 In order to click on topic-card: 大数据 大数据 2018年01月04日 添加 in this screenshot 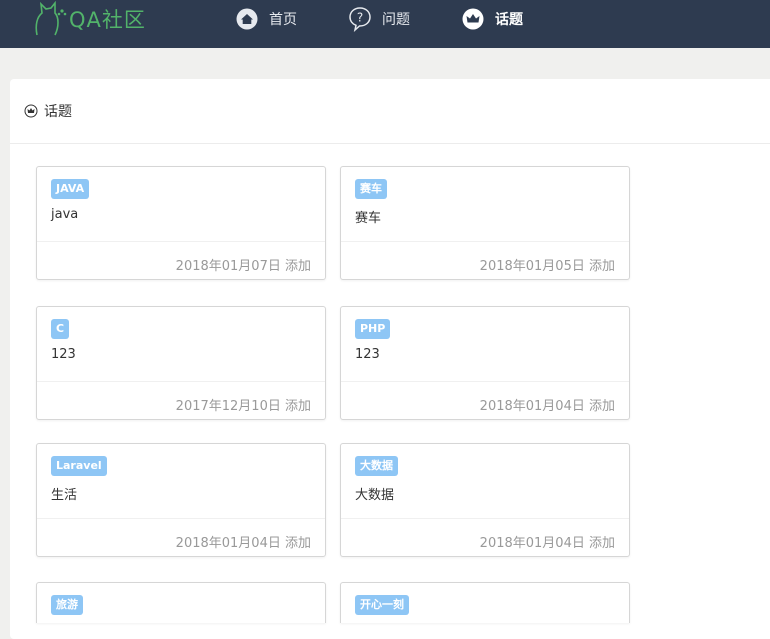, I will do `click(485, 500)`.